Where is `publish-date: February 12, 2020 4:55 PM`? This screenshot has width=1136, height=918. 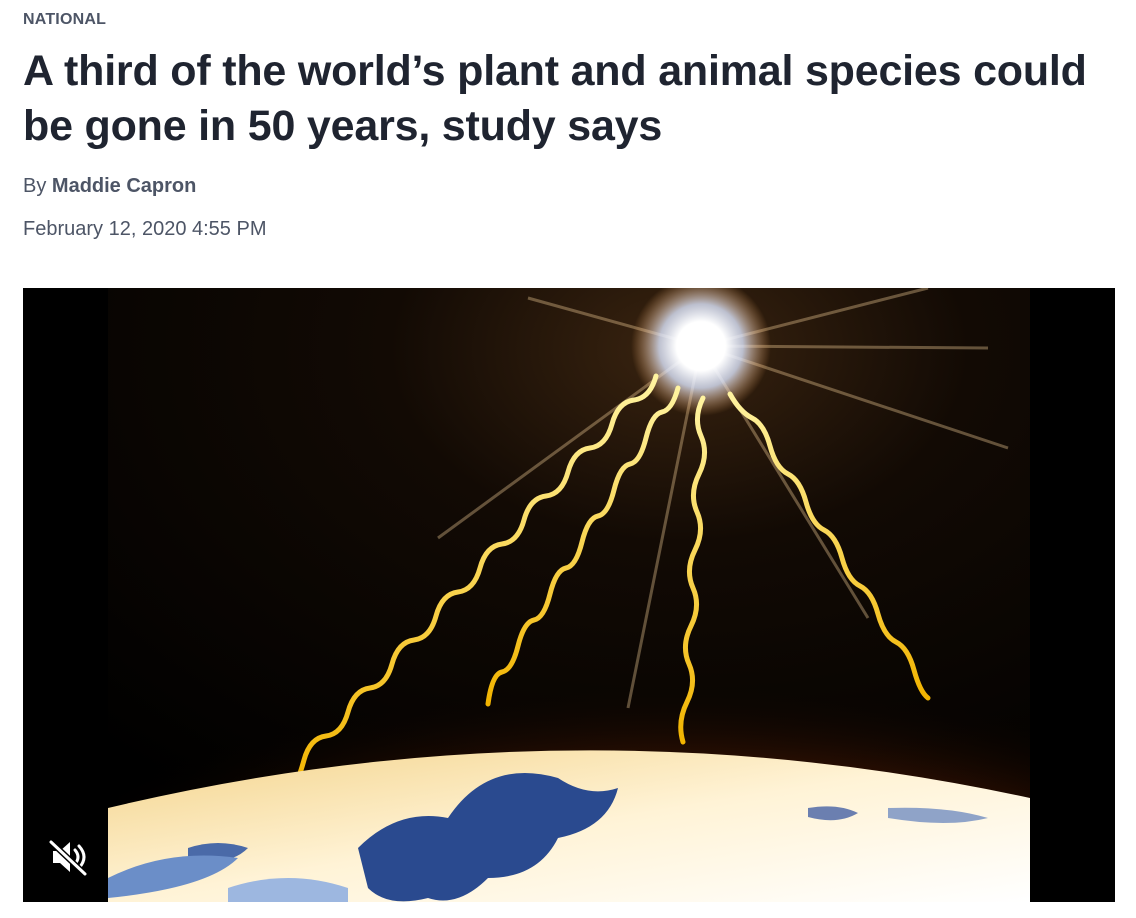 publish-date: February 12, 2020 4:55 PM is located at coordinates (145, 229).